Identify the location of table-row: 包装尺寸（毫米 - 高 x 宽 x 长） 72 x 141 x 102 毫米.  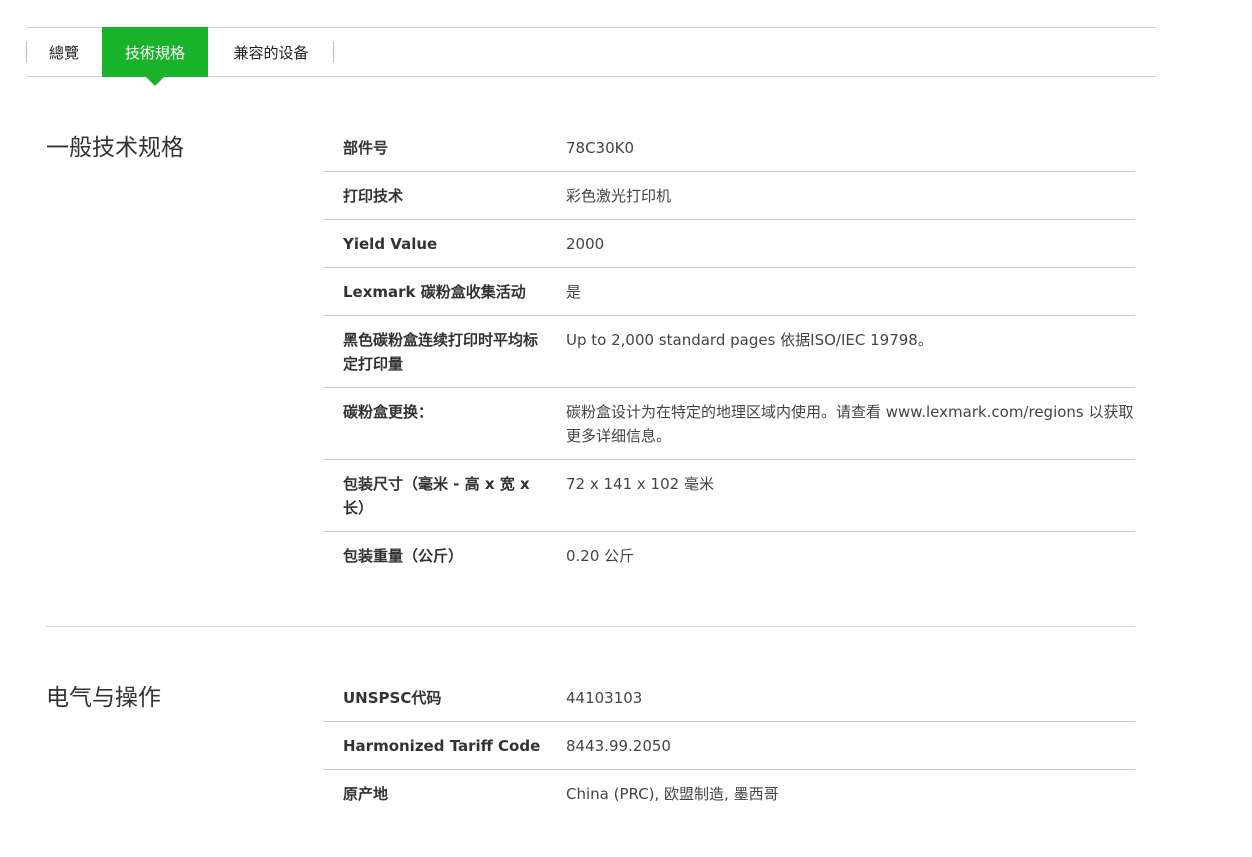
(729, 495).